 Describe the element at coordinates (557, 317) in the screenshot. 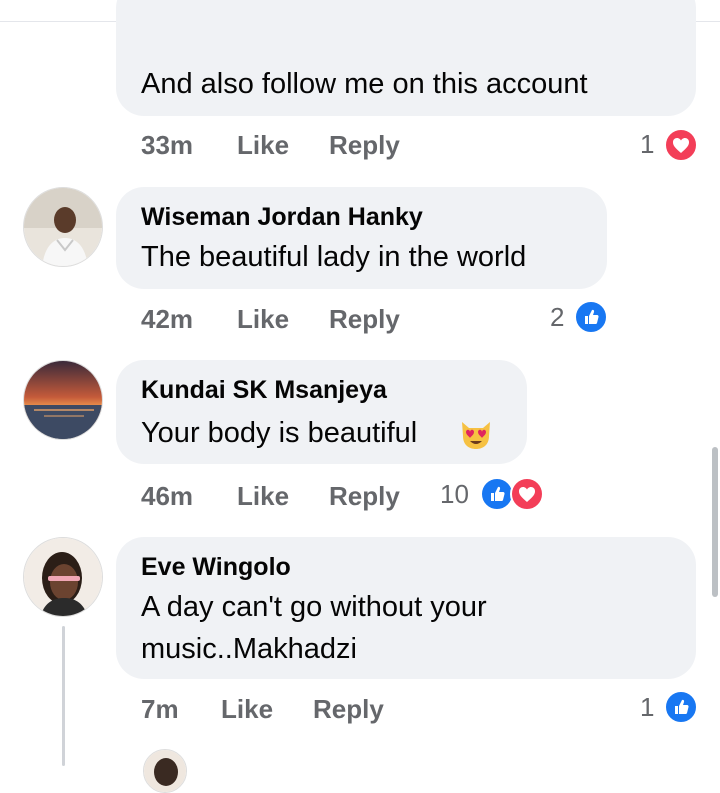

I see `reaction-count: 2` at that location.